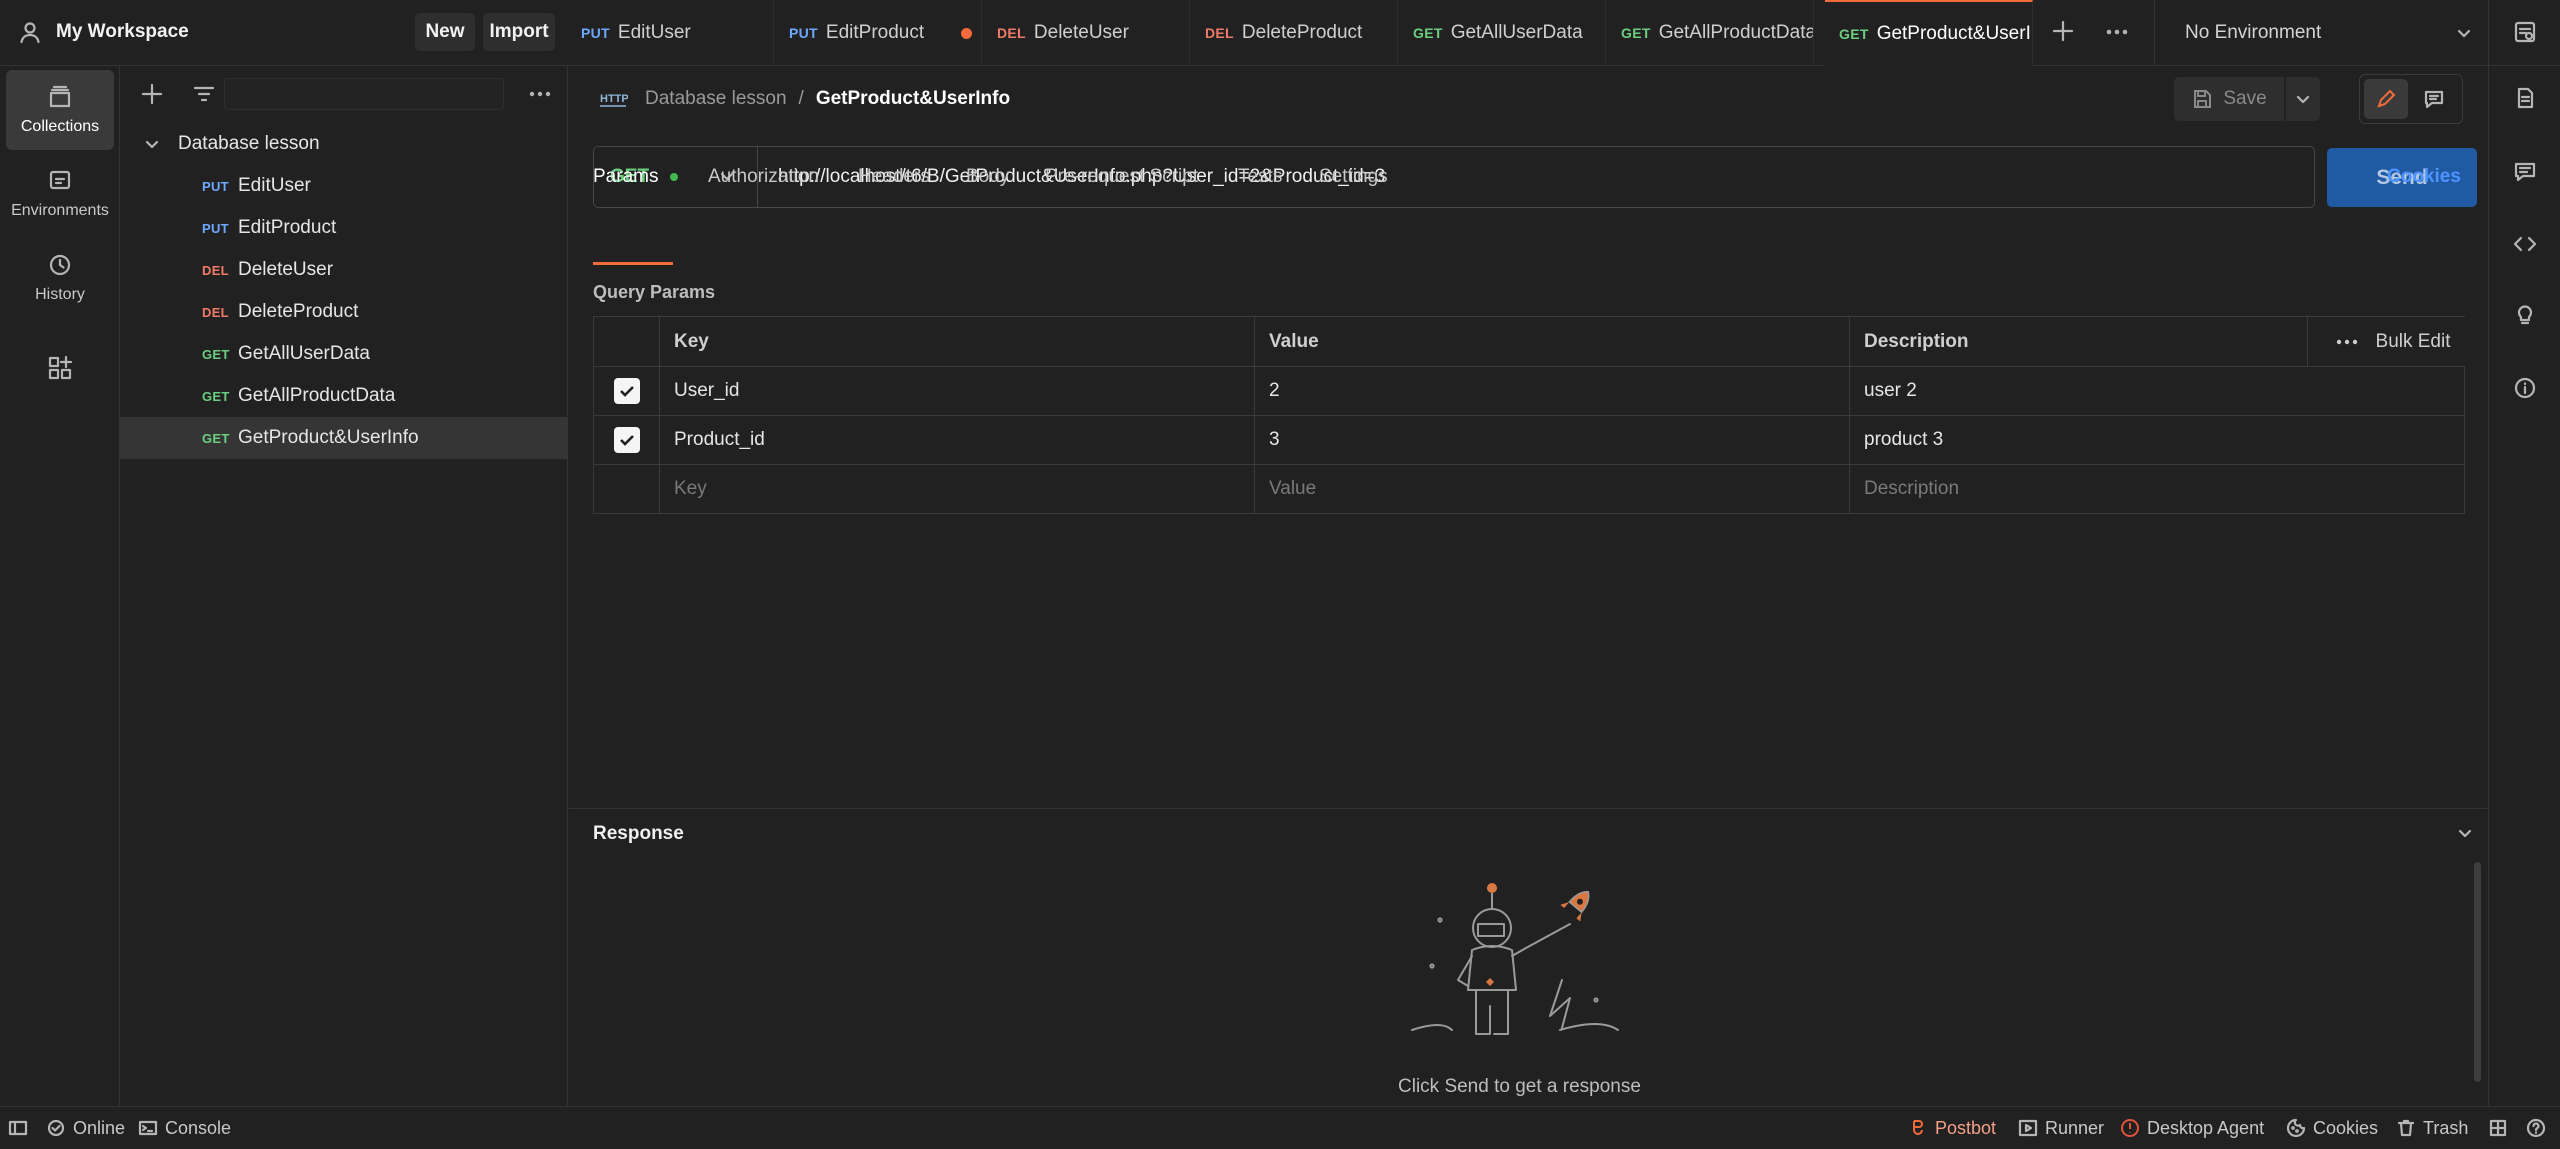 Image resolution: width=2560 pixels, height=1149 pixels. What do you see at coordinates (2061, 1128) in the screenshot?
I see `runner-button: Runner` at bounding box center [2061, 1128].